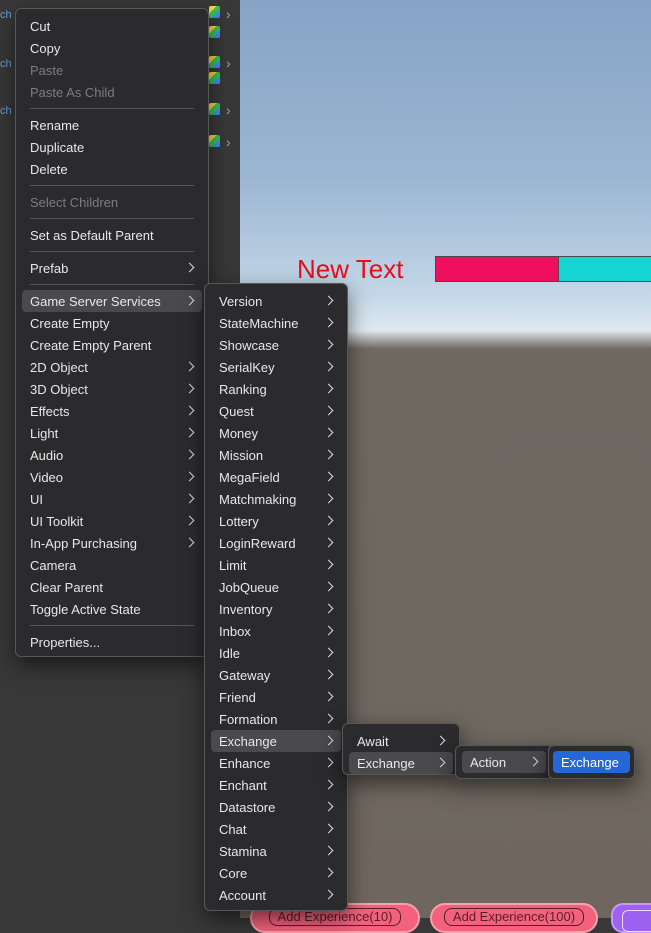  I want to click on menu-item-await: Await, so click(401, 741).